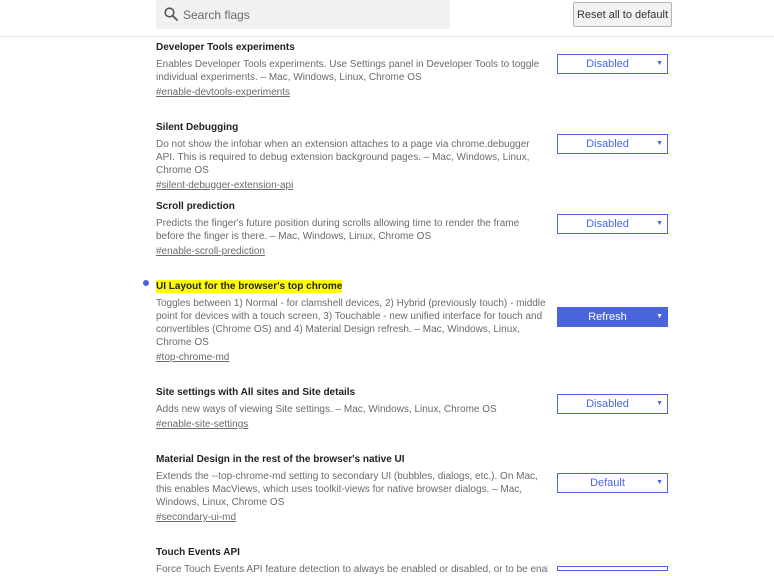  Describe the element at coordinates (416, 424) in the screenshot. I see `flag-permalink: #enable-site-settings` at that location.